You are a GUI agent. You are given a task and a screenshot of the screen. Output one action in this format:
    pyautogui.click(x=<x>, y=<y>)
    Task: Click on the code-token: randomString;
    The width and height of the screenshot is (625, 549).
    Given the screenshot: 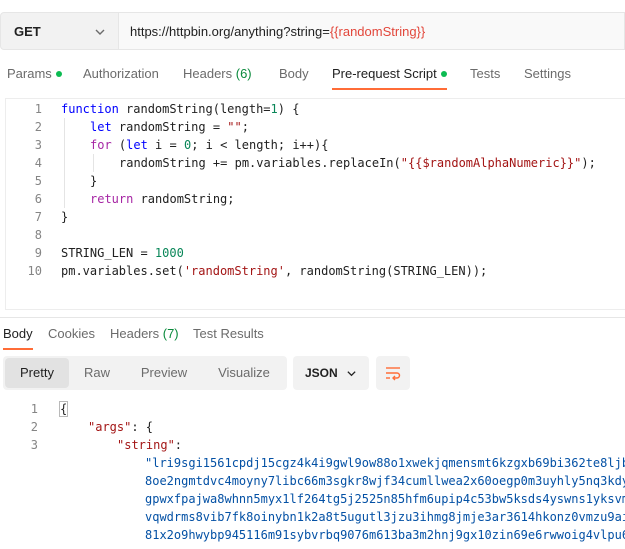 What is the action you would take?
    pyautogui.click(x=184, y=199)
    